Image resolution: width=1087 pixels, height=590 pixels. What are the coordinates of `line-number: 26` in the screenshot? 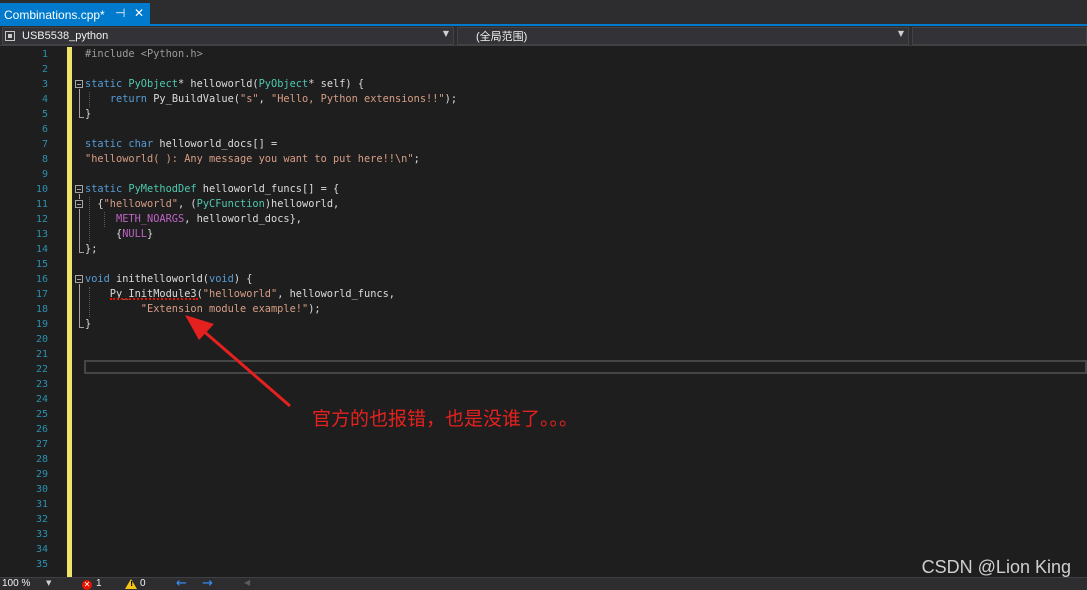 It's located at (41, 429).